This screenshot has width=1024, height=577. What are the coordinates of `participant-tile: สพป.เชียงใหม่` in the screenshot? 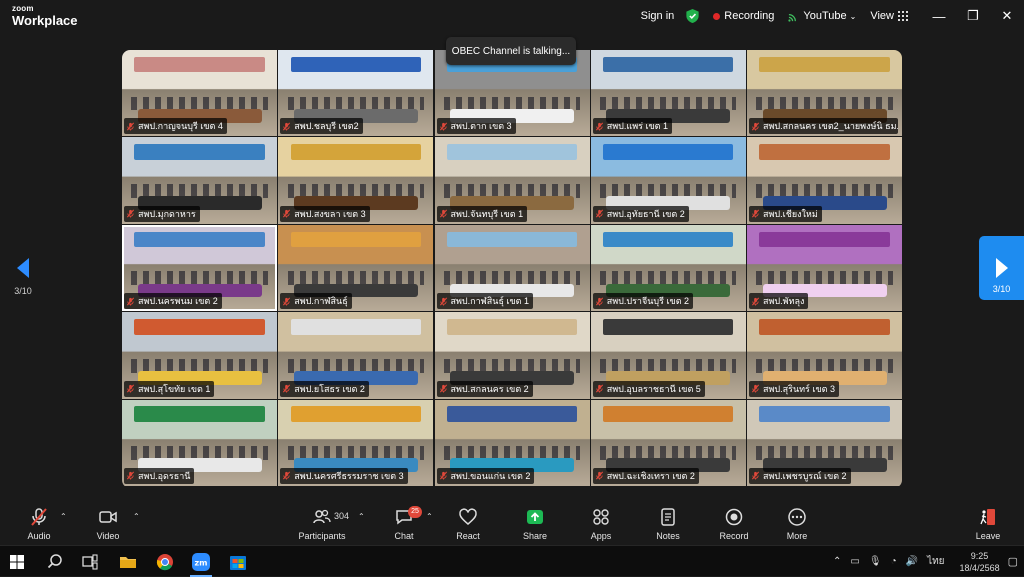 It's located at (824, 180).